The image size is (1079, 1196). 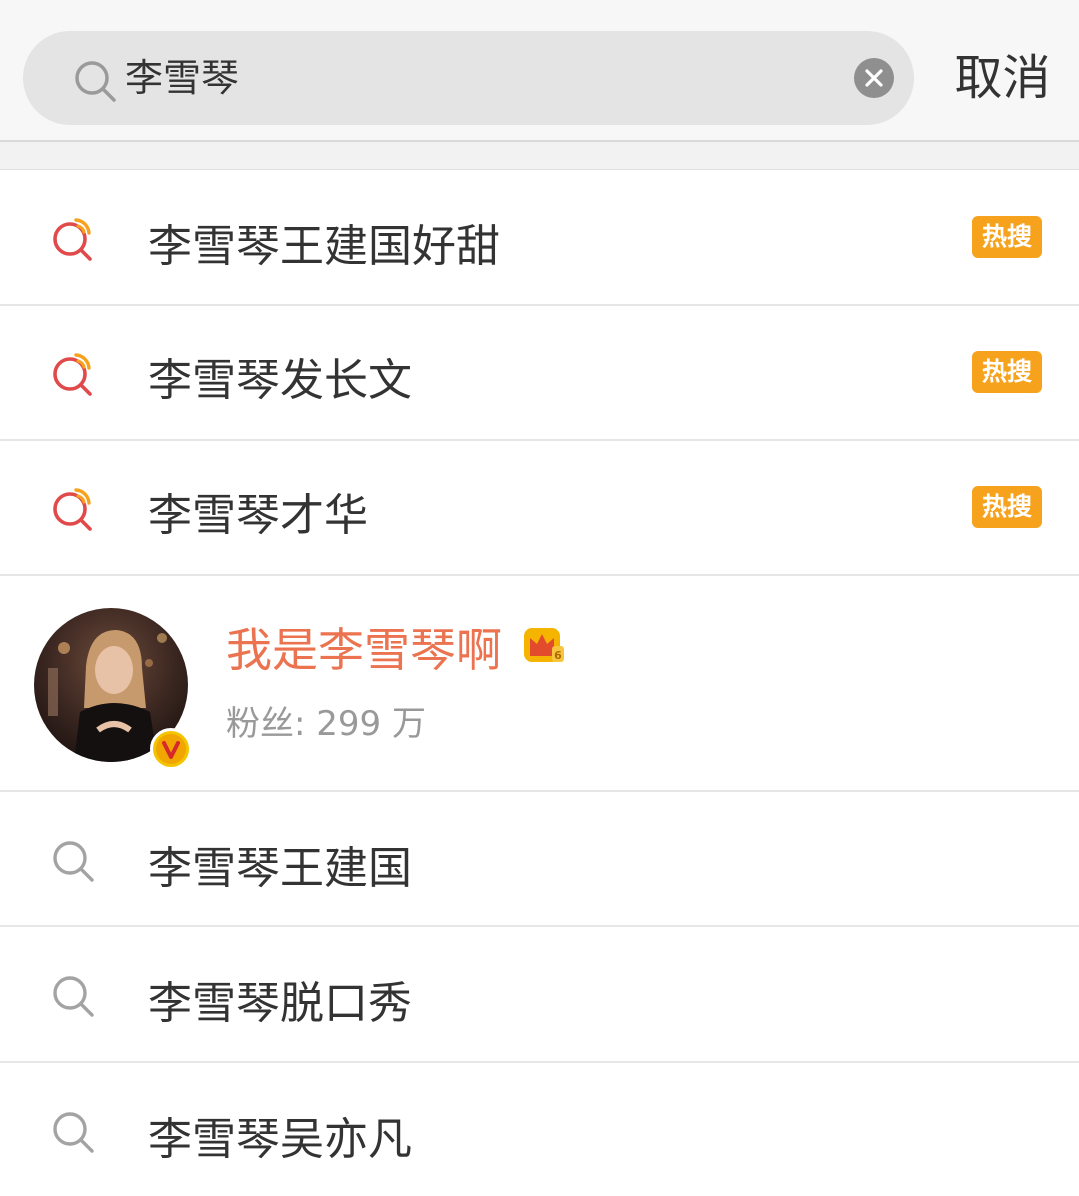 I want to click on search-input, so click(x=475, y=78).